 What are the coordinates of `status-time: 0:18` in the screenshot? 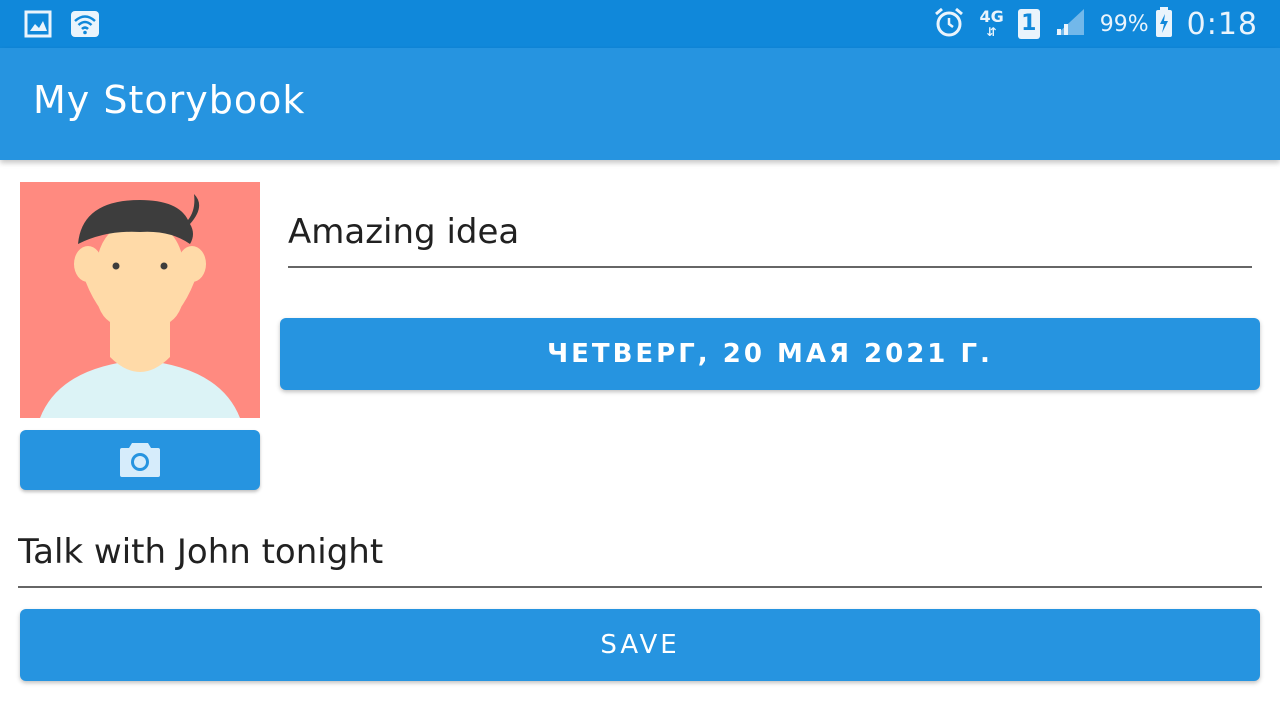 It's located at (1222, 24).